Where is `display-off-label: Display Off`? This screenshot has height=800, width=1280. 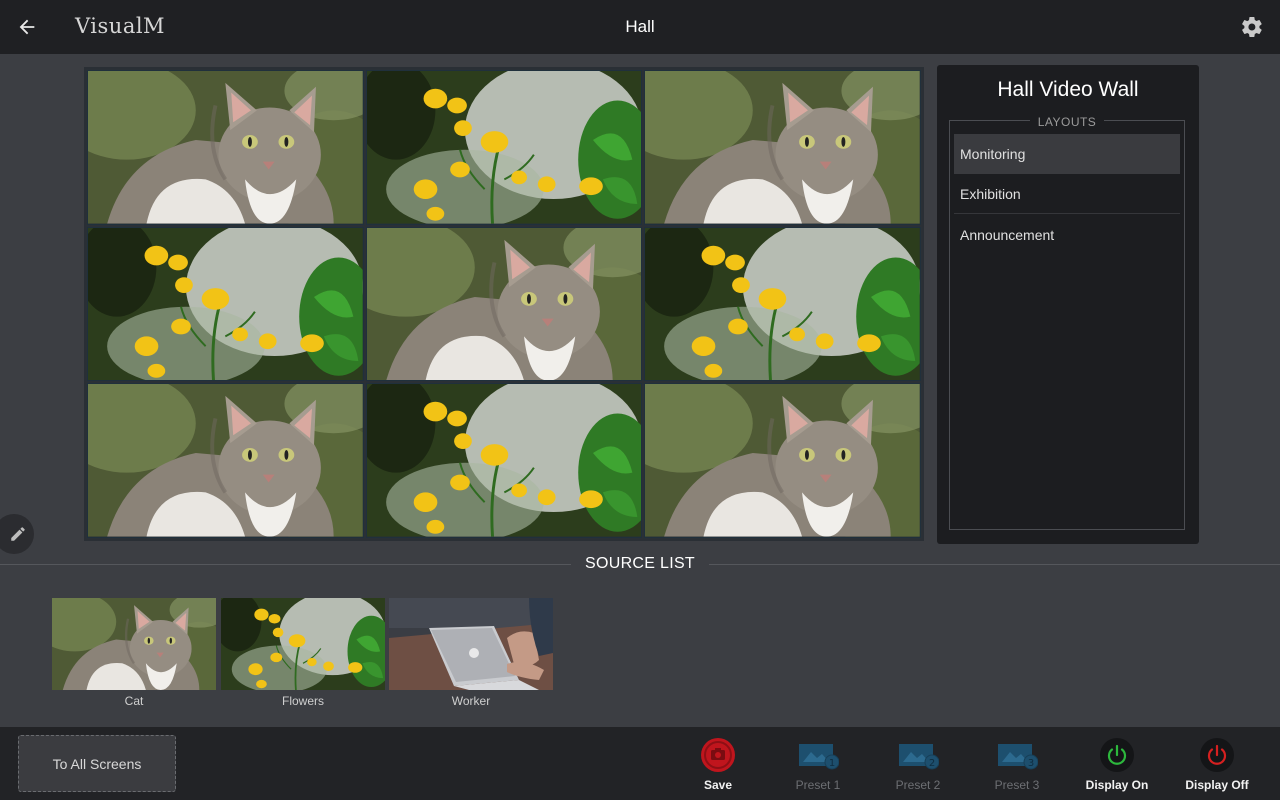
display-off-label: Display Off is located at coordinates (1217, 785).